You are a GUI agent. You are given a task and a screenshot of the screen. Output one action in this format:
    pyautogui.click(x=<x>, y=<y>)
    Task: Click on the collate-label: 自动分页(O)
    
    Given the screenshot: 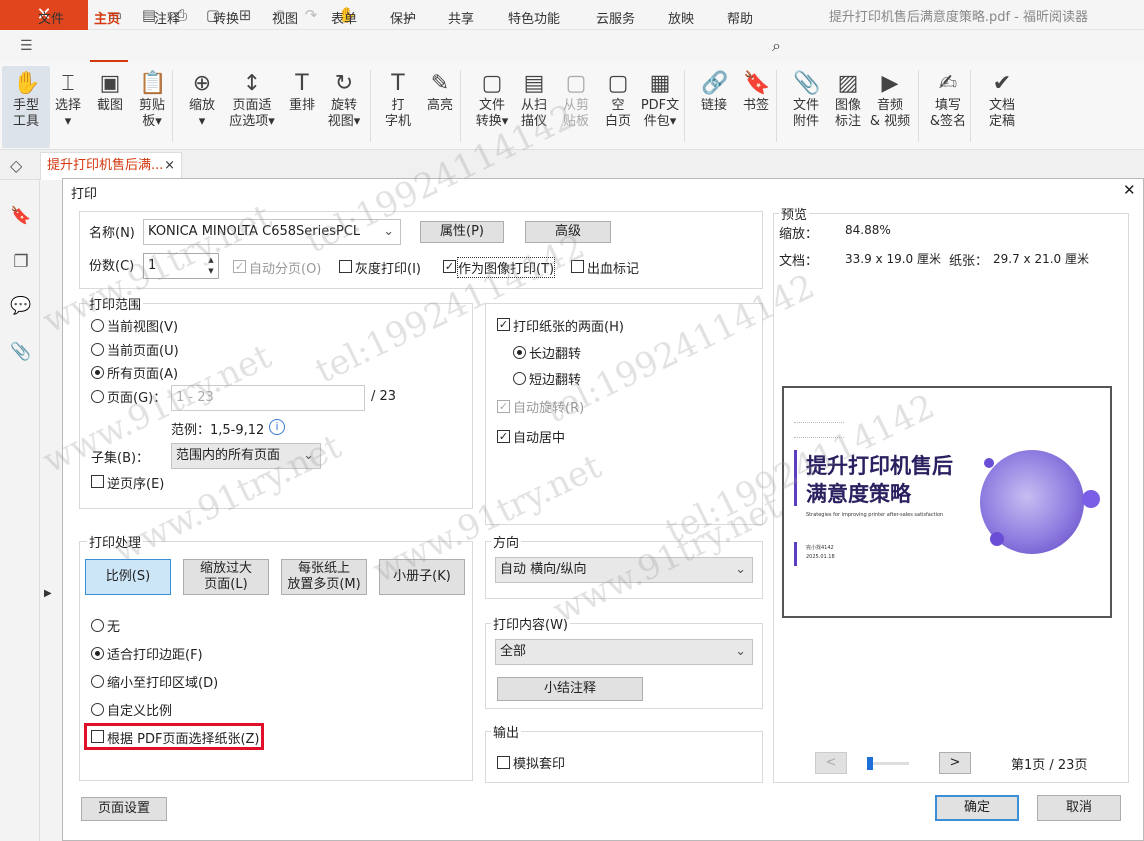 What is the action you would take?
    pyautogui.click(x=285, y=269)
    